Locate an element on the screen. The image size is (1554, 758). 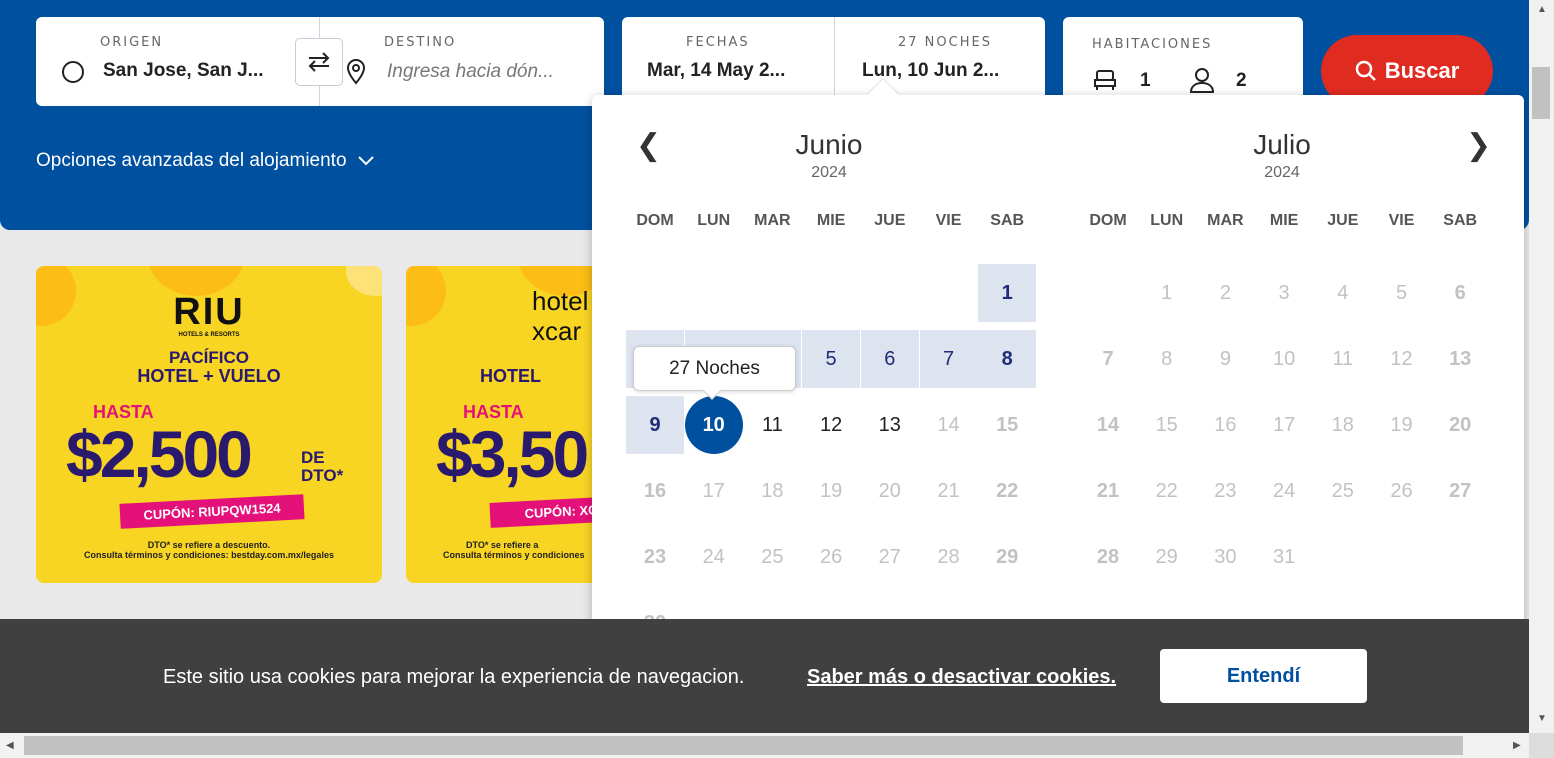
promo-suffix: DE DTO* is located at coordinates (322, 466).